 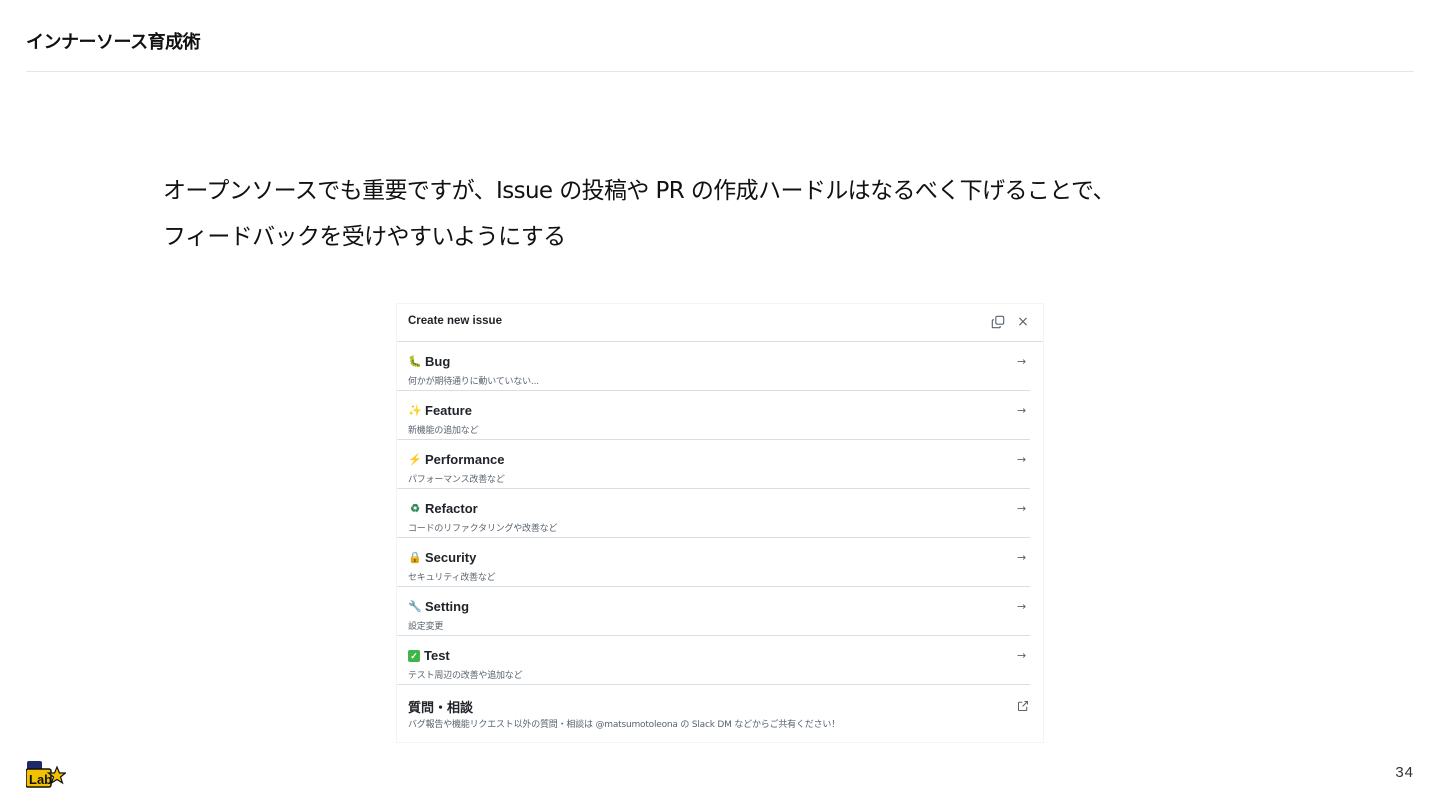 What do you see at coordinates (437, 655) in the screenshot?
I see `template-title-text: Test` at bounding box center [437, 655].